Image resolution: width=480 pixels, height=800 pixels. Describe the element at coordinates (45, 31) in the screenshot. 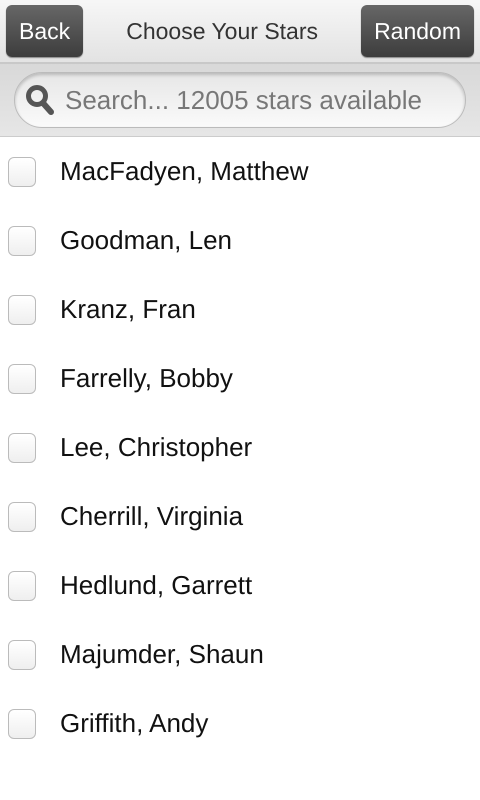

I see `back-button: Back` at that location.